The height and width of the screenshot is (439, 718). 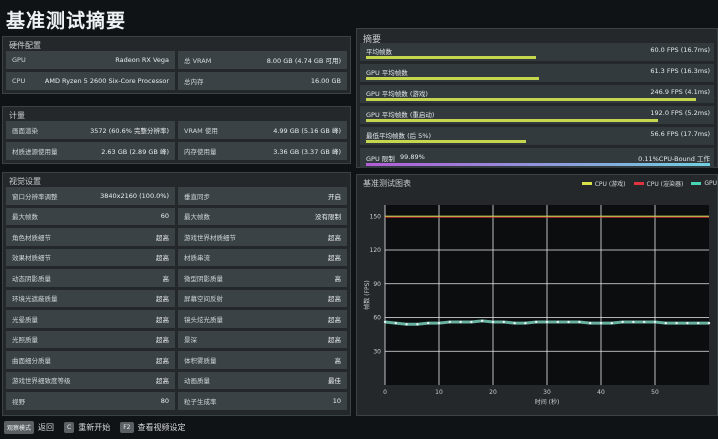 I want to click on y-axis-label: 帧数 (FPS), so click(x=367, y=294).